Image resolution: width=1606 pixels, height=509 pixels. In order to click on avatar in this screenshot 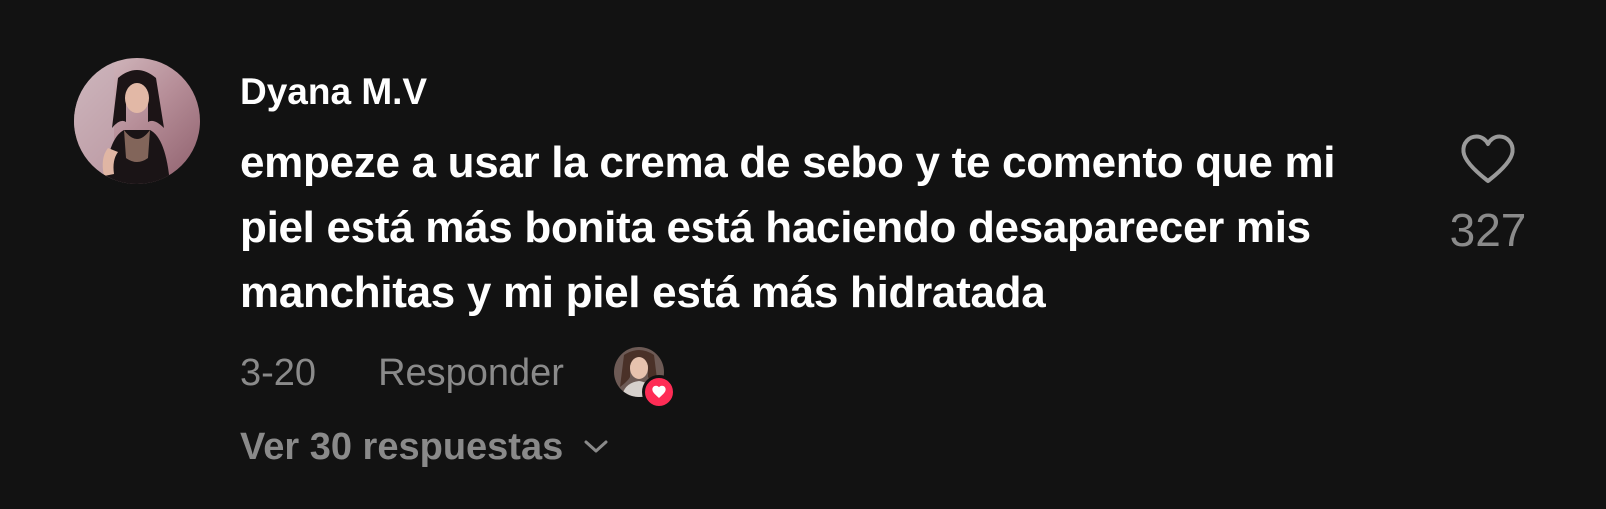, I will do `click(137, 121)`.